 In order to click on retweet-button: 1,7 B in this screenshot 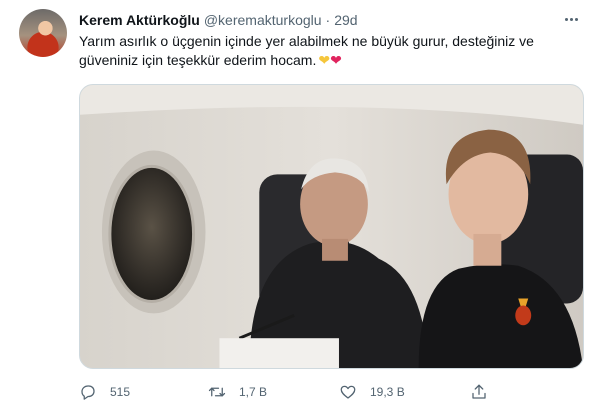, I will do `click(237, 392)`.